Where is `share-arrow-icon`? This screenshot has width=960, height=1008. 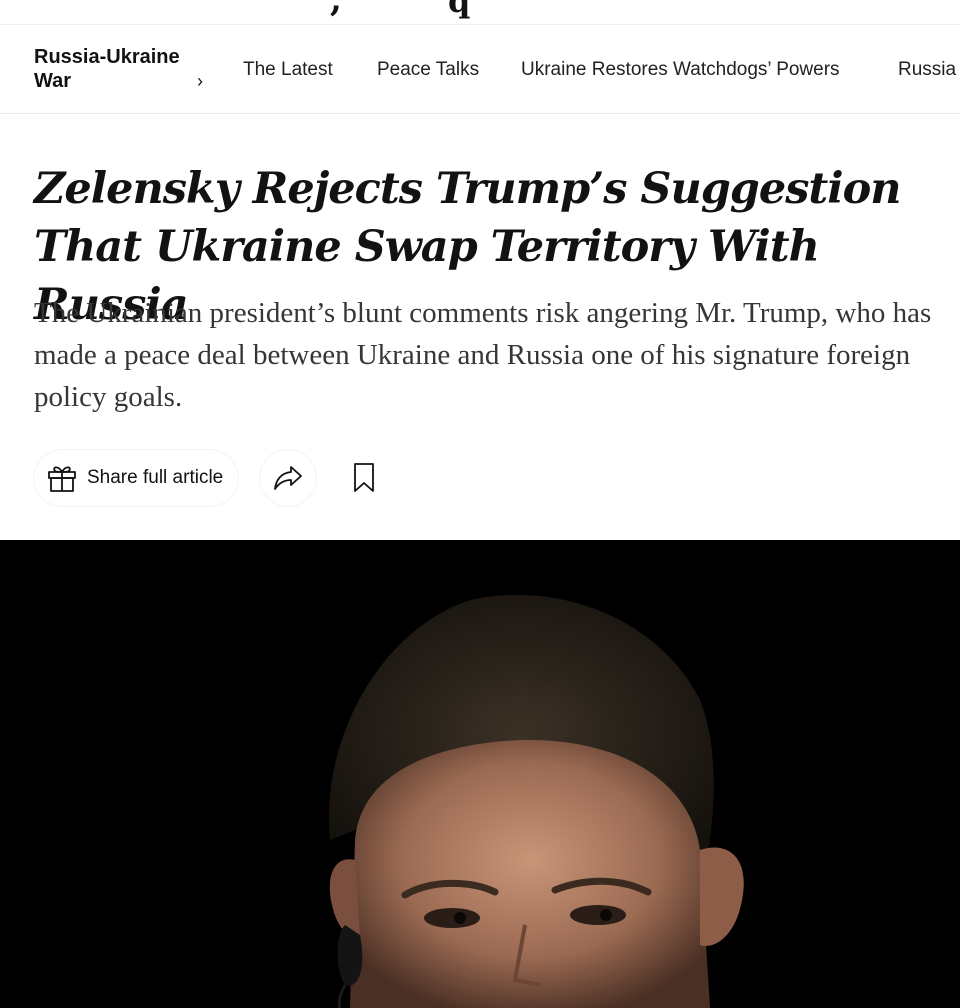
share-arrow-icon is located at coordinates (288, 478).